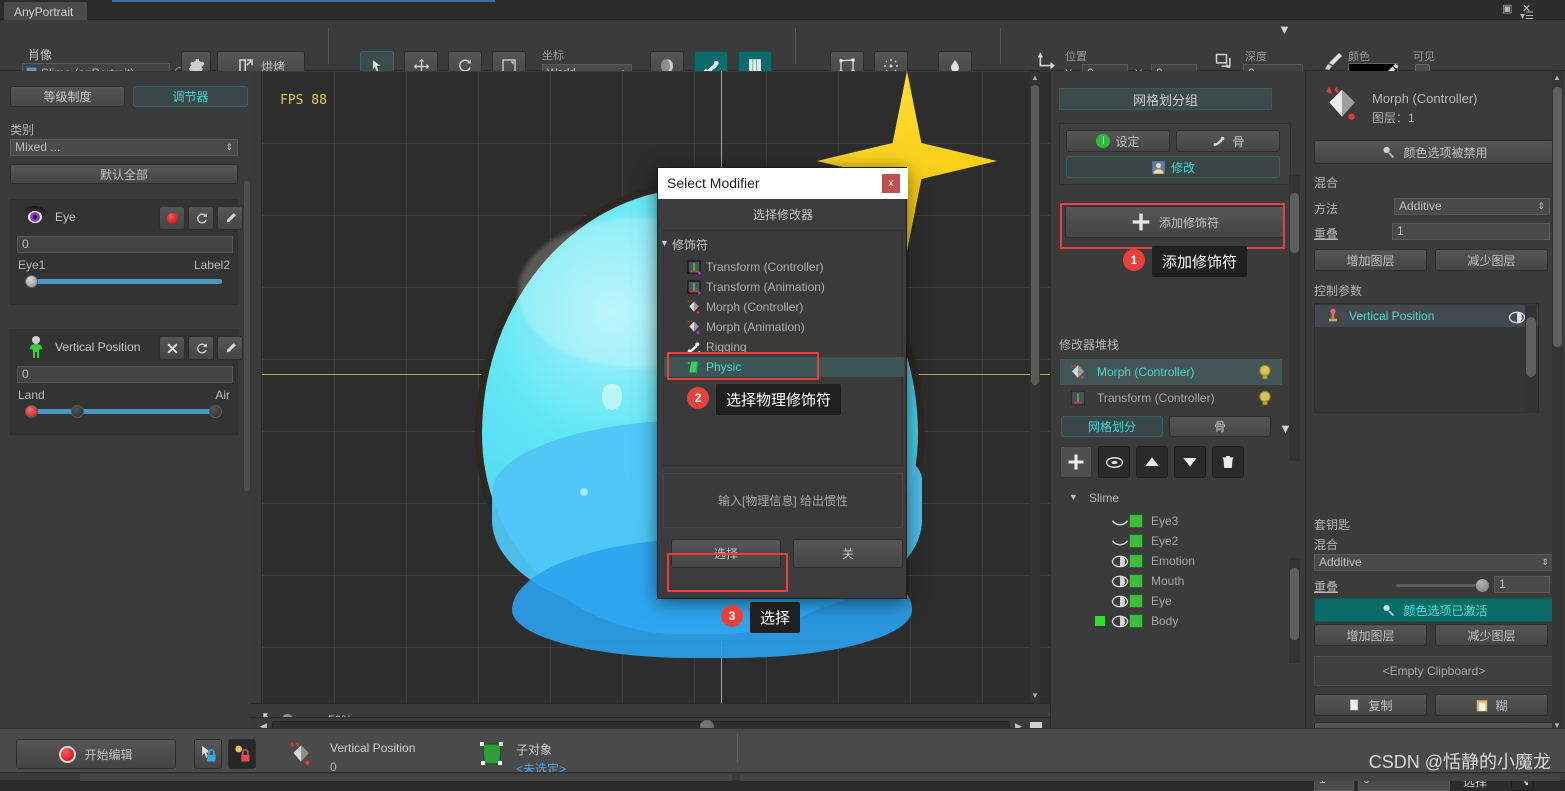  Describe the element at coordinates (726, 553) in the screenshot. I see `dialog-select-button: 选择` at that location.